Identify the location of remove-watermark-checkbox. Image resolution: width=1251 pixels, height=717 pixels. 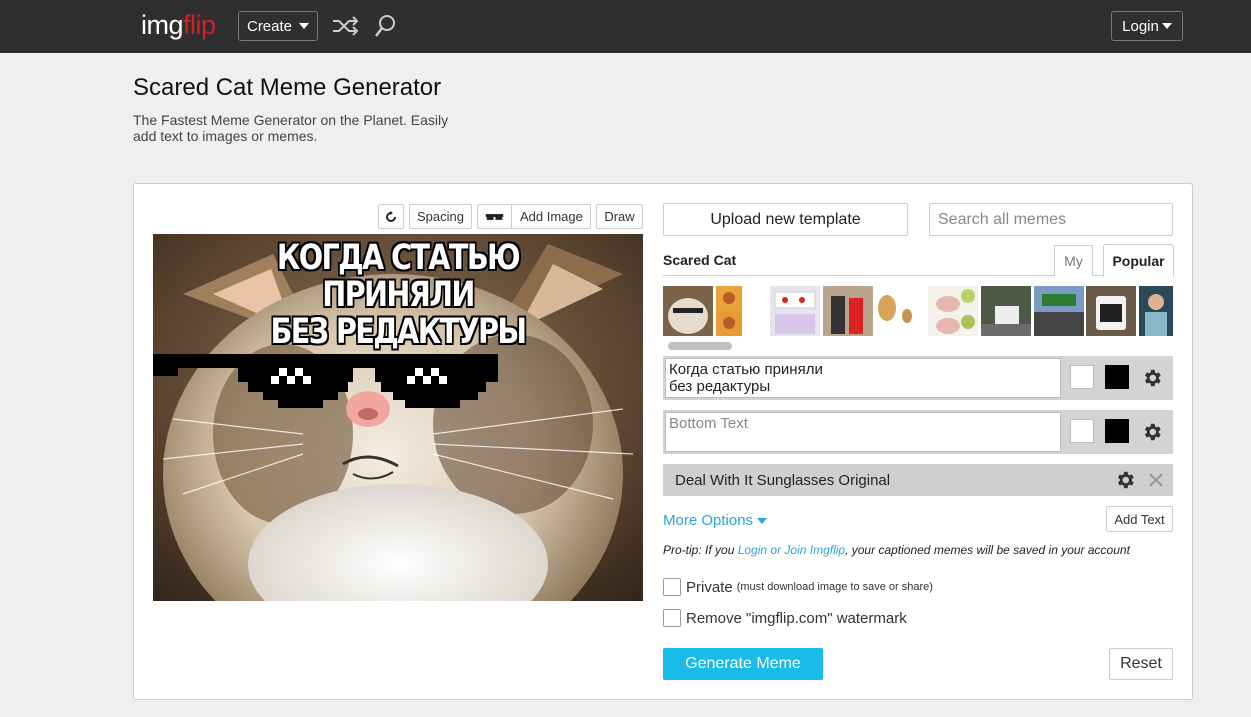
(672, 618).